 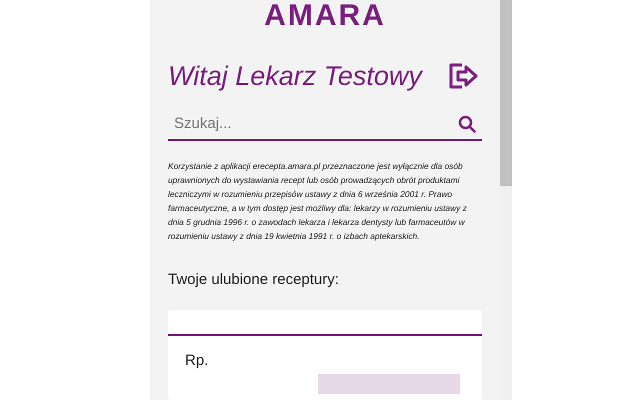 What do you see at coordinates (295, 76) in the screenshot?
I see `welcome-title: Witaj Lekarz Testowy` at bounding box center [295, 76].